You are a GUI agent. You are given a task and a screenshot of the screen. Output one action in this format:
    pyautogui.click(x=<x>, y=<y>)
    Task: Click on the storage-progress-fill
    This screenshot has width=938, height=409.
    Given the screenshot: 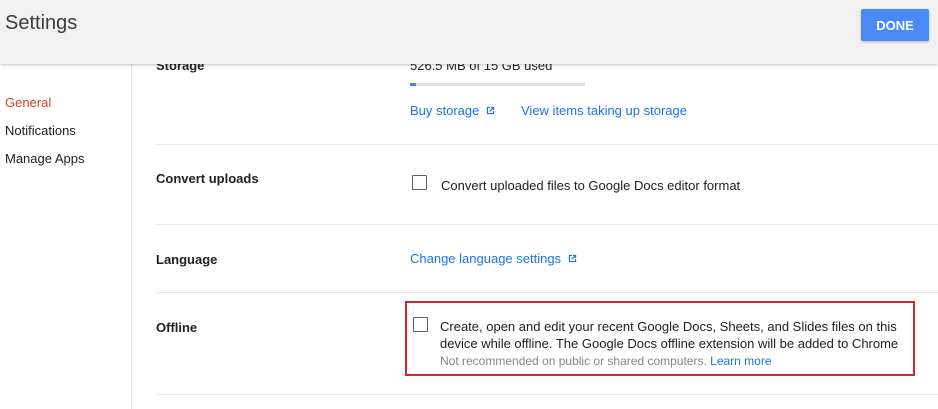 What is the action you would take?
    pyautogui.click(x=413, y=84)
    